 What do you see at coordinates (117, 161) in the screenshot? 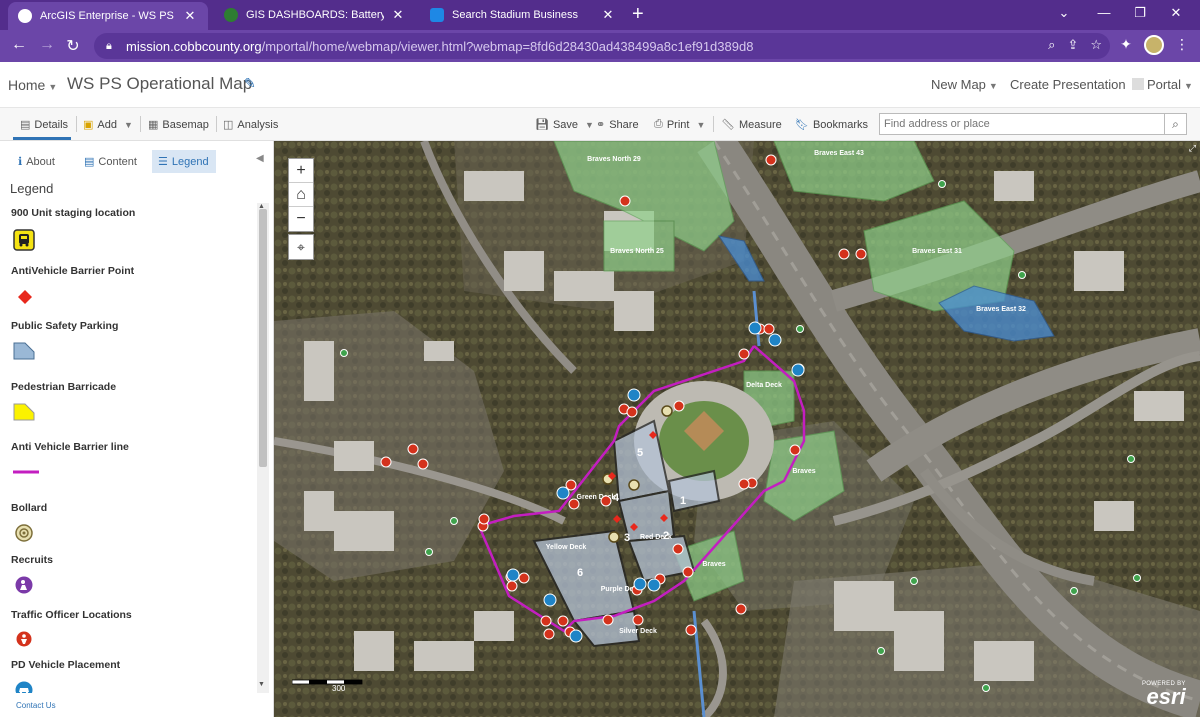
I see `tab-label: Content` at bounding box center [117, 161].